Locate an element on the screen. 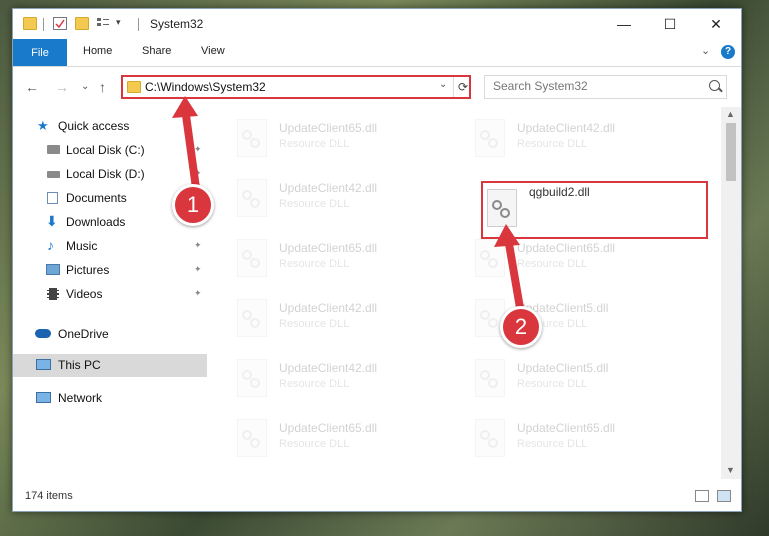  sidebar-item-network: Network is located at coordinates (110, 398).